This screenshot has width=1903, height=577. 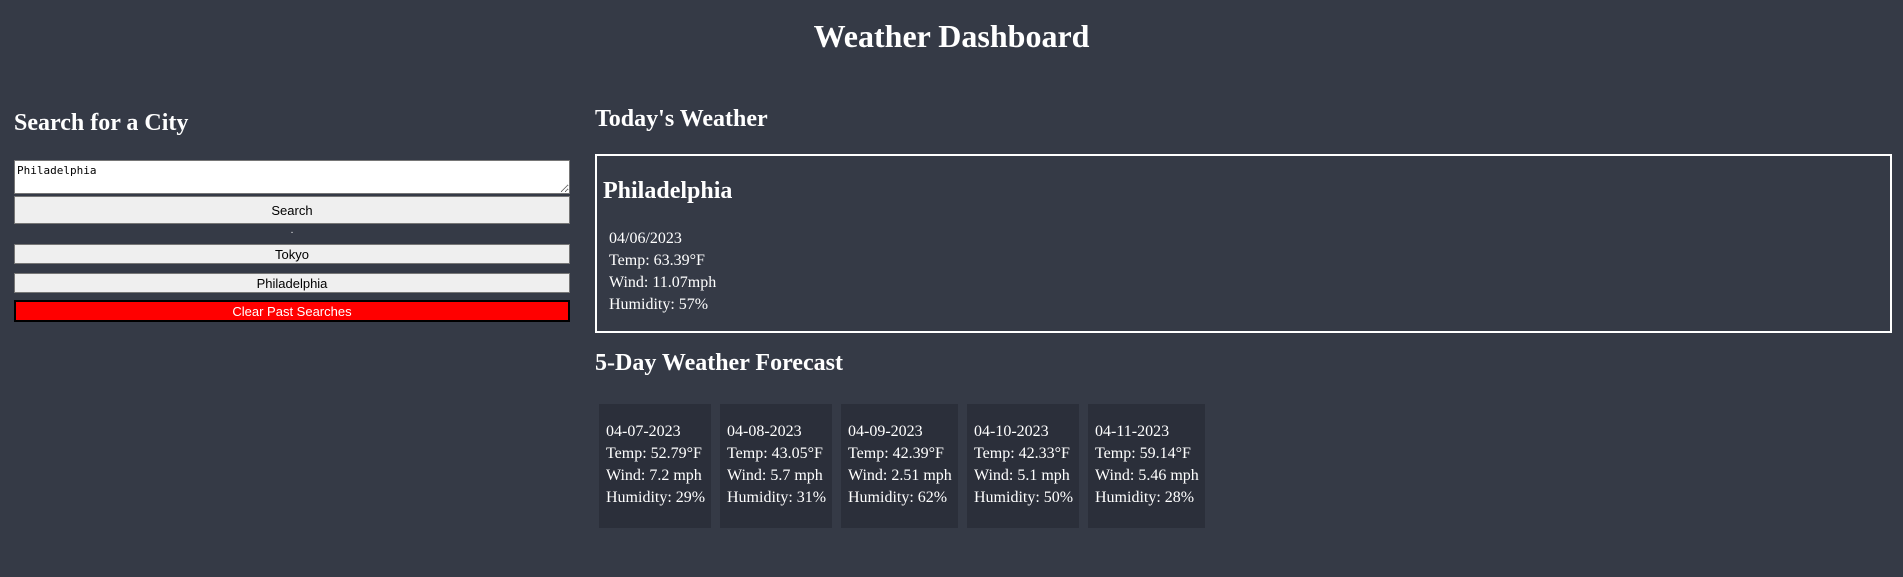 I want to click on forecast-wind: Wind: 7.2 mph, so click(x=654, y=475).